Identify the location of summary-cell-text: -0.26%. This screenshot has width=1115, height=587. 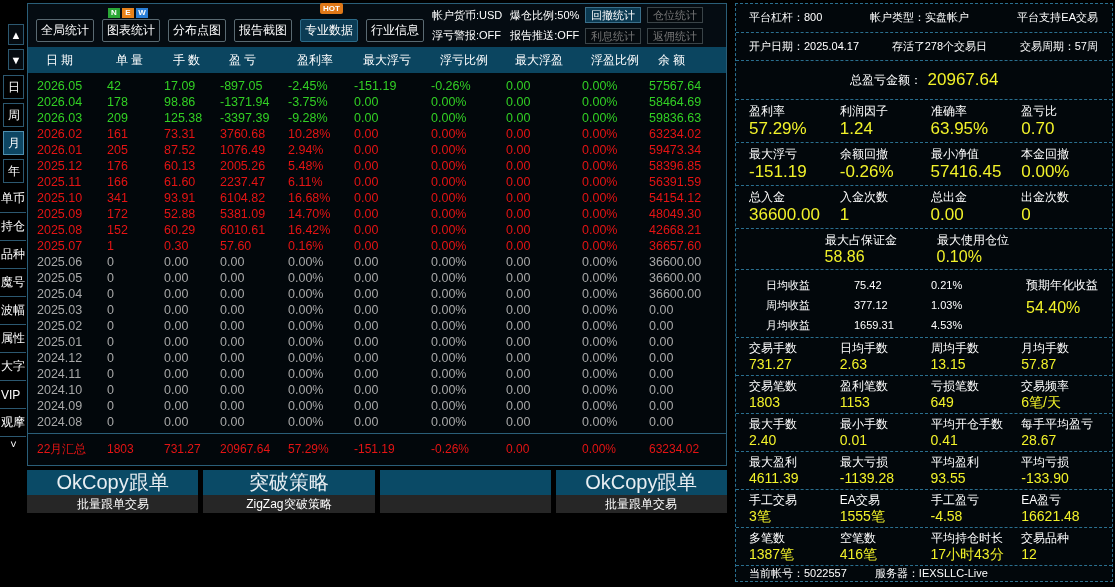
(451, 449).